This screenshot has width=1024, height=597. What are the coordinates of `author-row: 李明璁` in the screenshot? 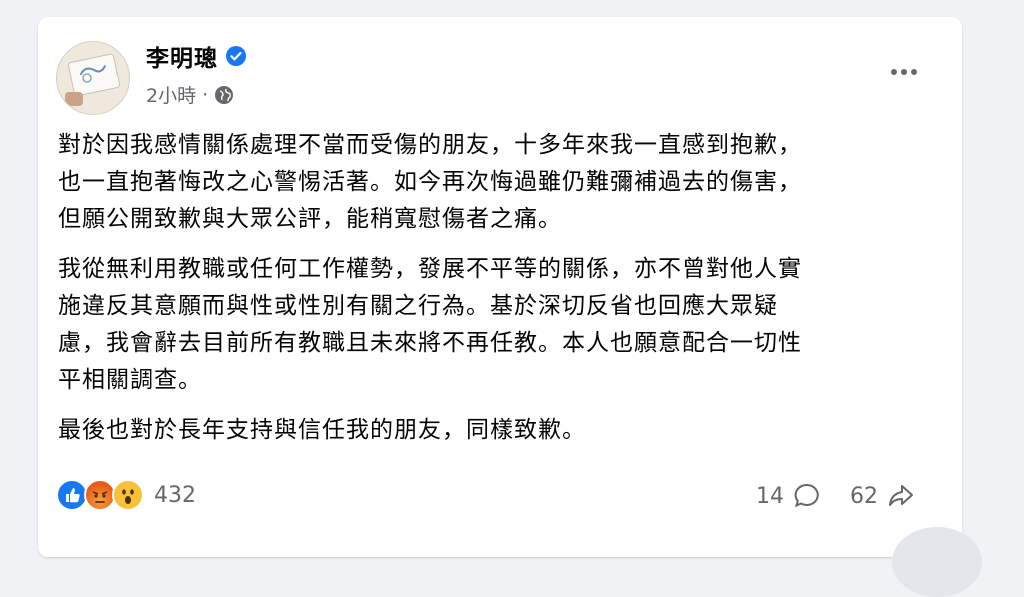 It's located at (196, 56).